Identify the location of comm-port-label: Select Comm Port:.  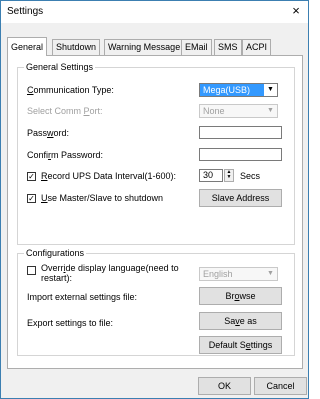
(65, 111).